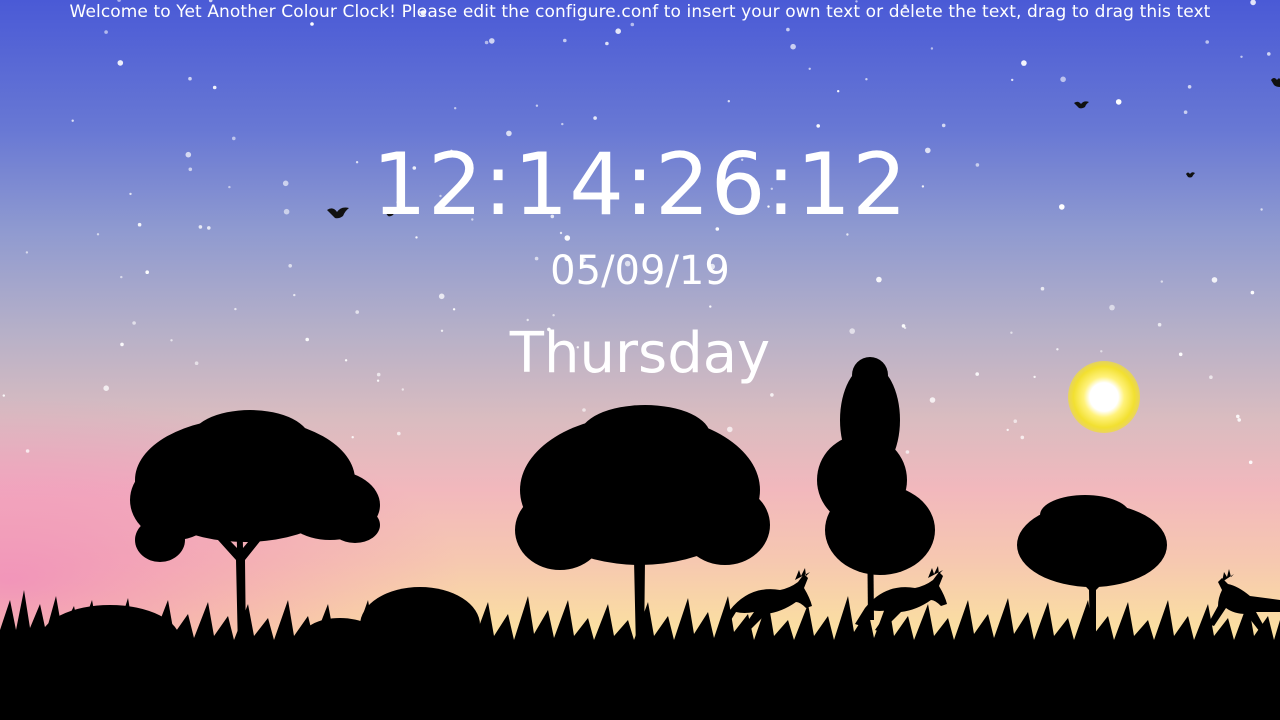 The image size is (1280, 720). I want to click on clock-day: Thursday, so click(640, 353).